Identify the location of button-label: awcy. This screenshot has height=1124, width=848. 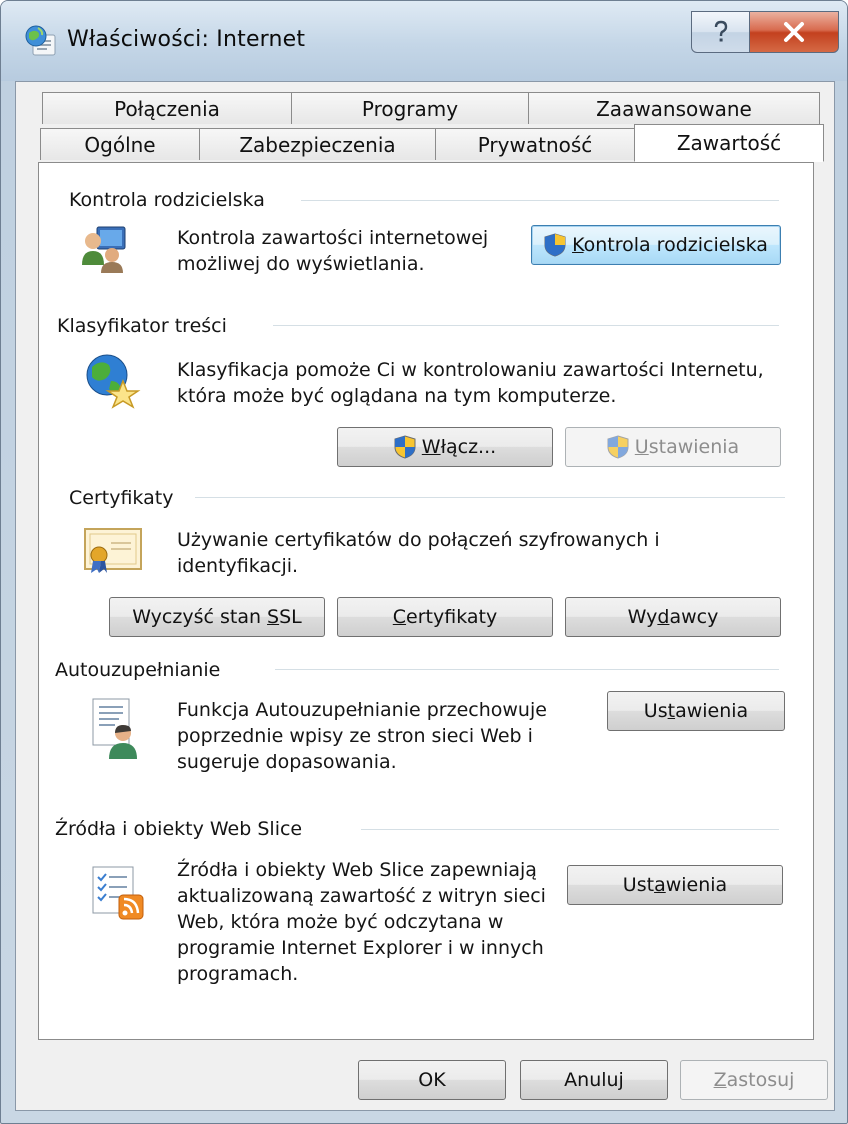
(694, 617).